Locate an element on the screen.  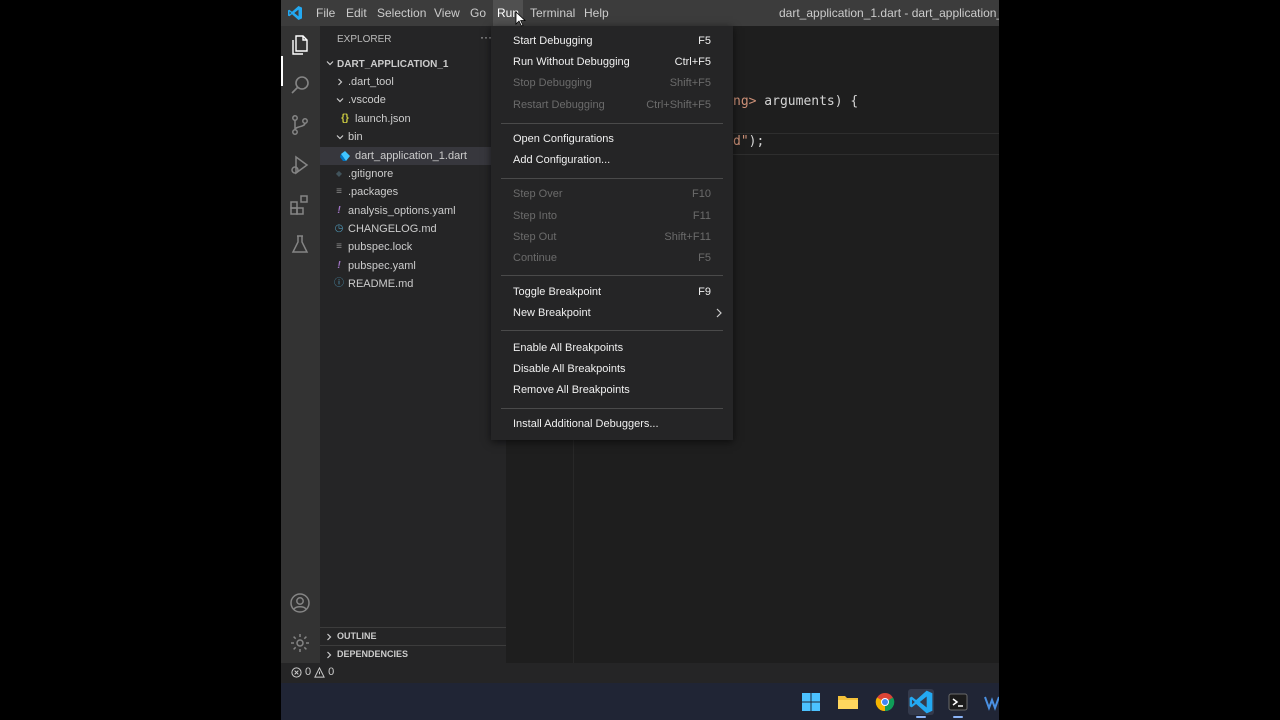
tree-item-packages: ≡ .packages is located at coordinates (413, 192).